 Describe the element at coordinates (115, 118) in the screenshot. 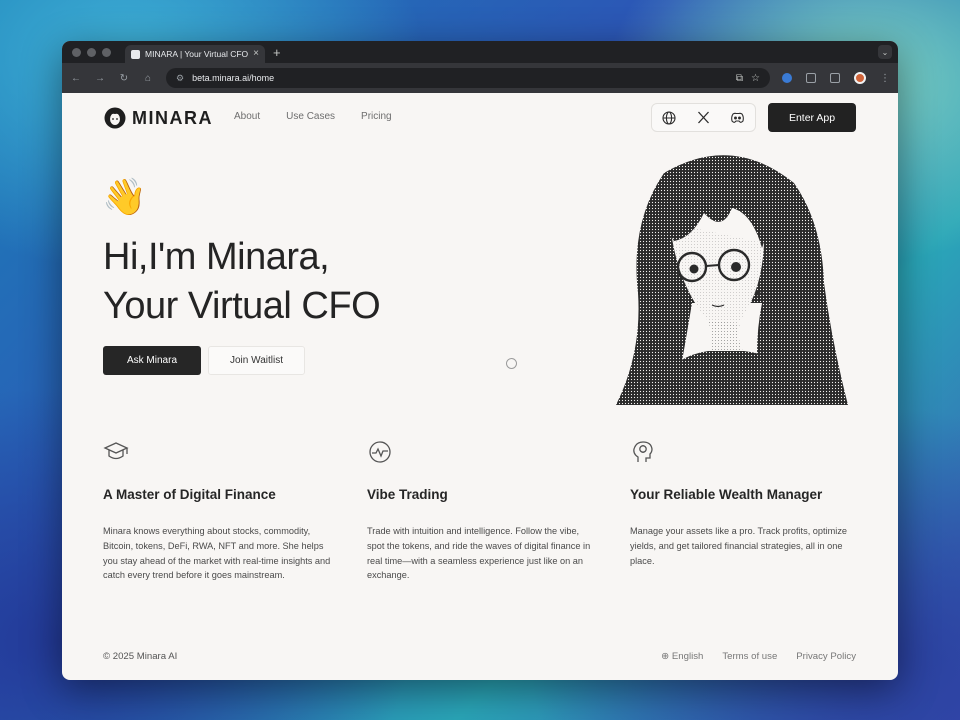

I see `logo-icon` at that location.